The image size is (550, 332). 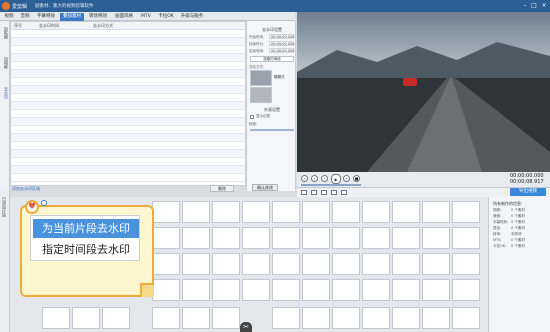 What do you see at coordinates (222, 188) in the screenshot?
I see `delete-button: 删除` at bounding box center [222, 188].